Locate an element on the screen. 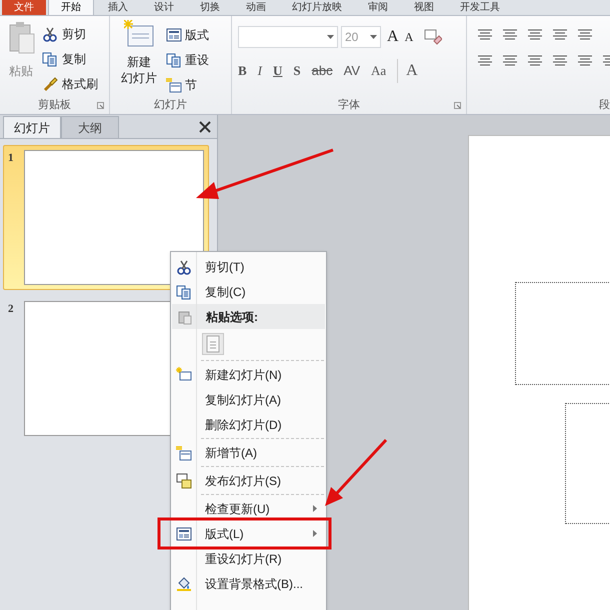 The height and width of the screenshot is (610, 610). group-label: 幻灯片 is located at coordinates (170, 105).